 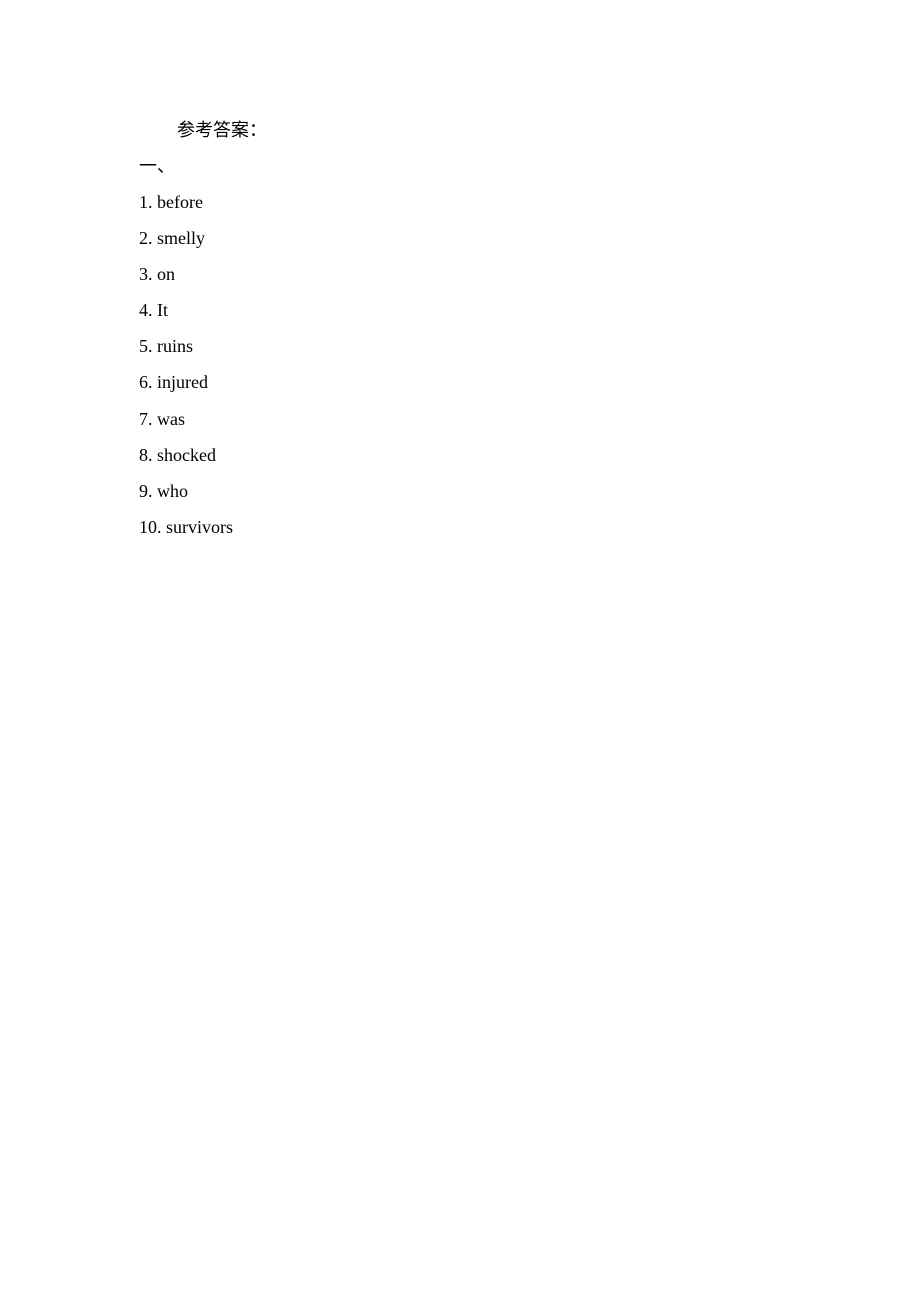 I want to click on answer-item: 10. survivors, so click(x=186, y=526).